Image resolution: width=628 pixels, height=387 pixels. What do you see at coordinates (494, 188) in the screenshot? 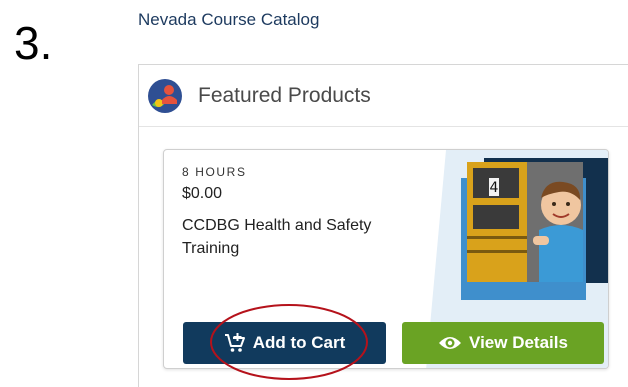
I see `svg-text: 4` at bounding box center [494, 188].